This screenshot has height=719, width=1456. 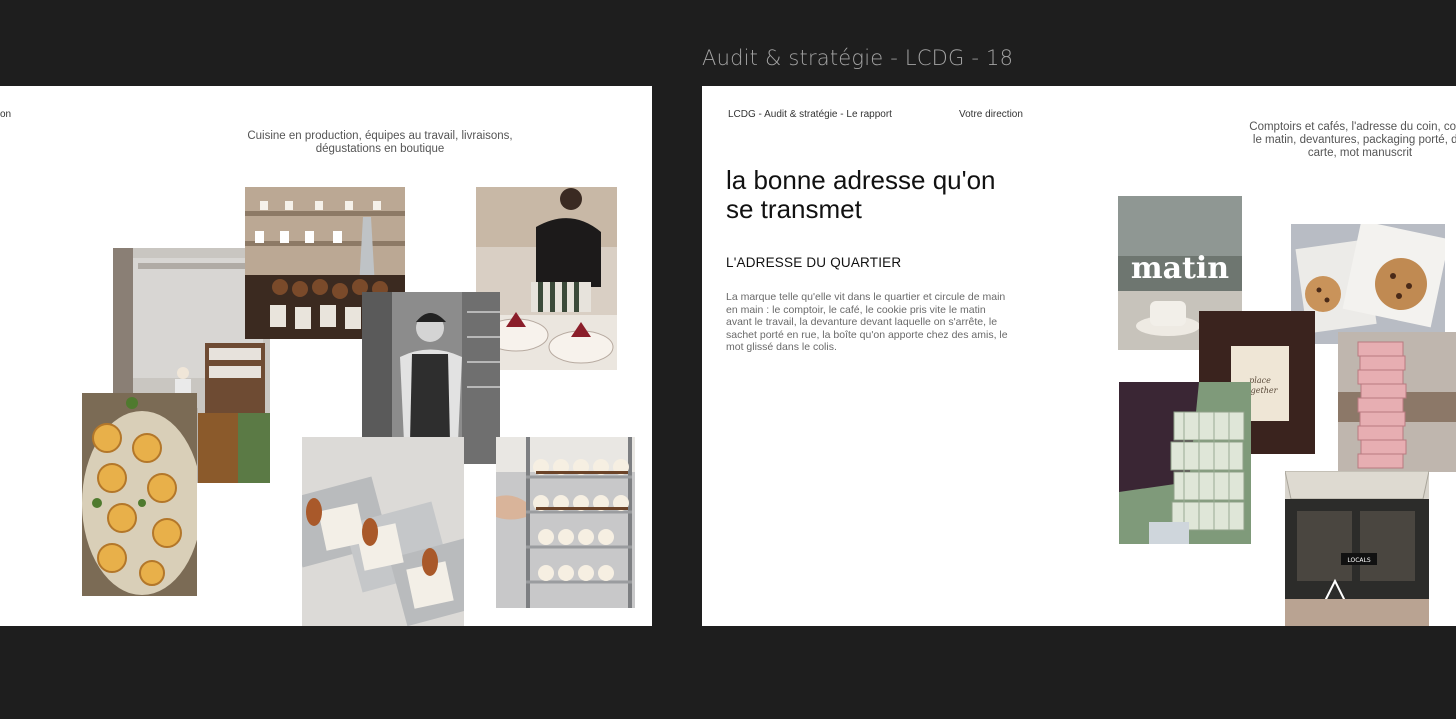 What do you see at coordinates (1357, 548) in the screenshot?
I see `storefront-photo: LOCALS` at bounding box center [1357, 548].